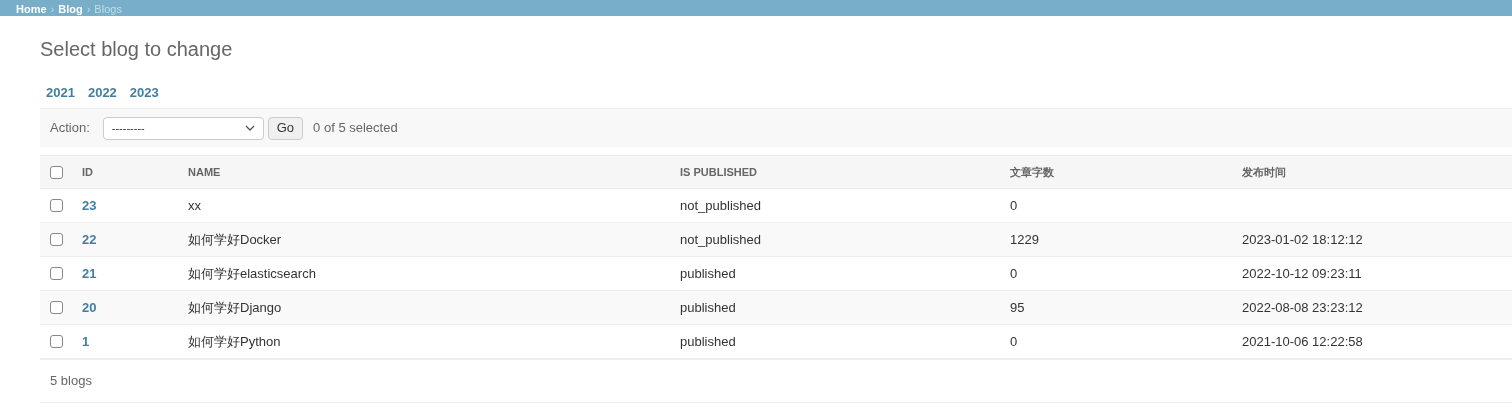 The width and height of the screenshot is (1512, 418). I want to click on action-select: ---------, so click(183, 128).